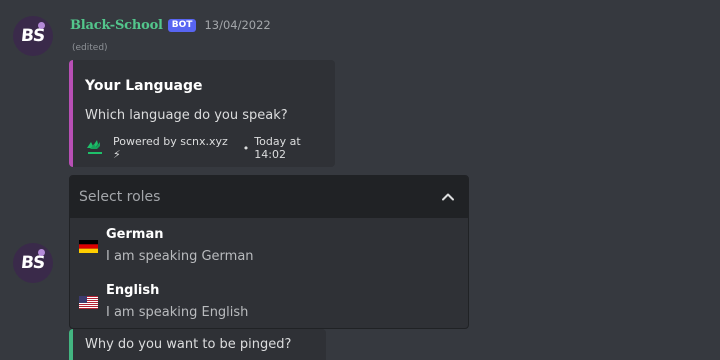 This screenshot has height=360, width=720. I want to click on german-flag-icon, so click(88, 245).